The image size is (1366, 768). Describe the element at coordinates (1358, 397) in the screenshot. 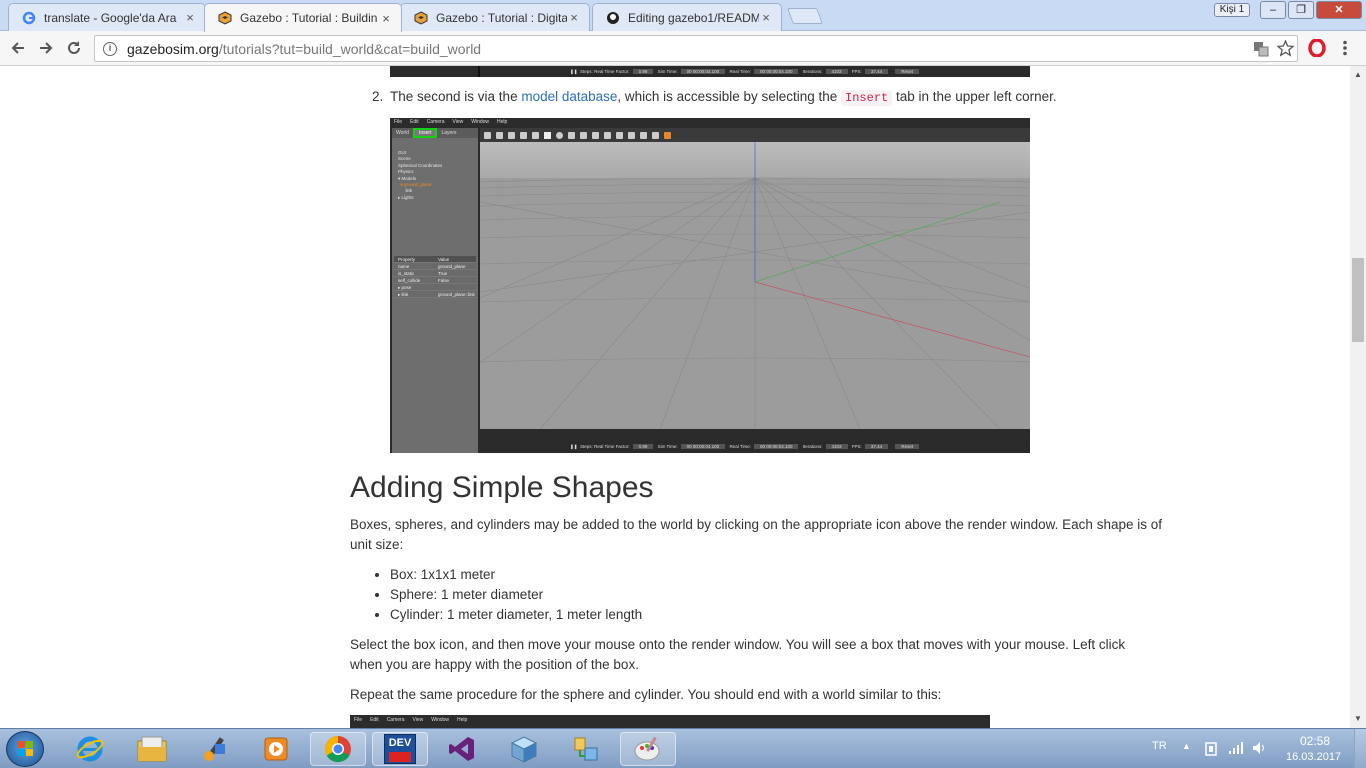

I see `page-scrollbar: ▲ ▼` at that location.